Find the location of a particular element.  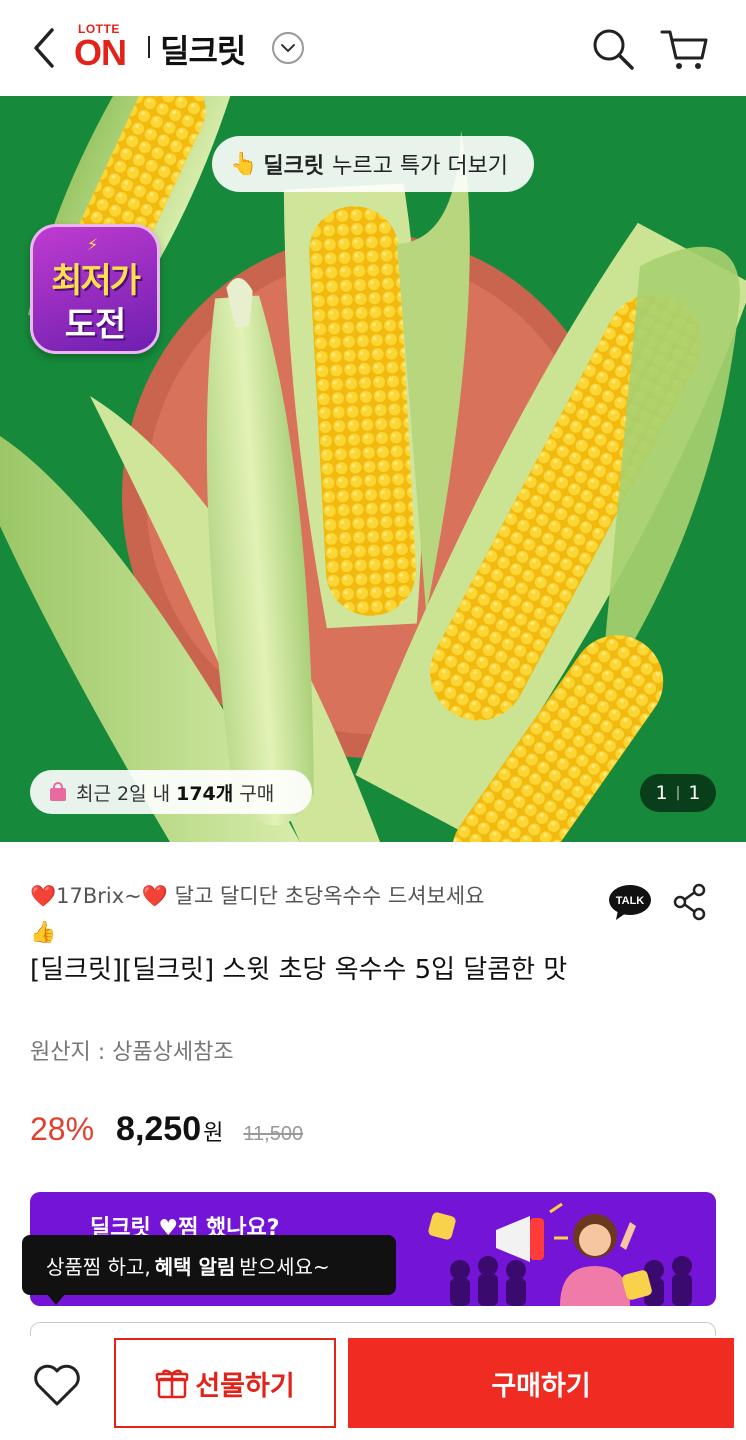

app-header: LOTTE ON 딜크릿 is located at coordinates (373, 48).